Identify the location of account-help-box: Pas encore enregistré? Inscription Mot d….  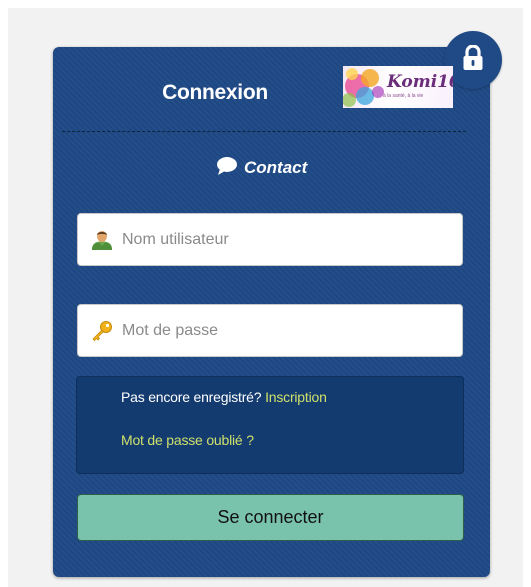
(270, 425).